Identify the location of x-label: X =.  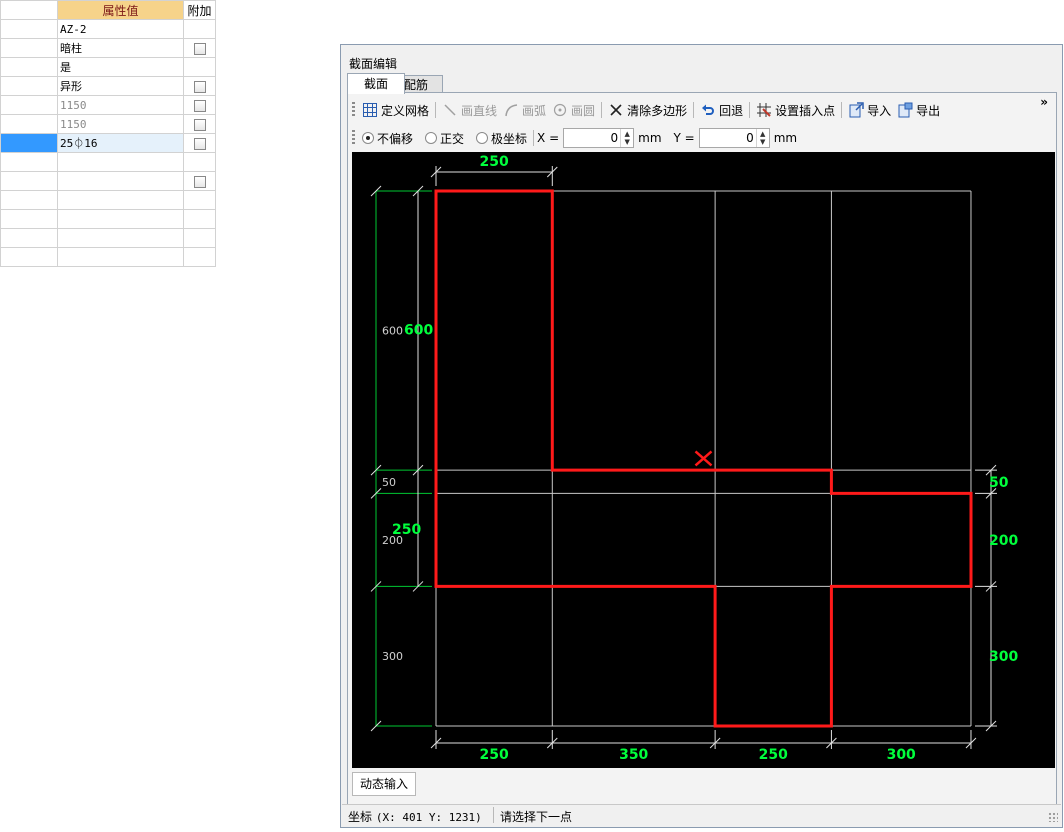
(548, 138).